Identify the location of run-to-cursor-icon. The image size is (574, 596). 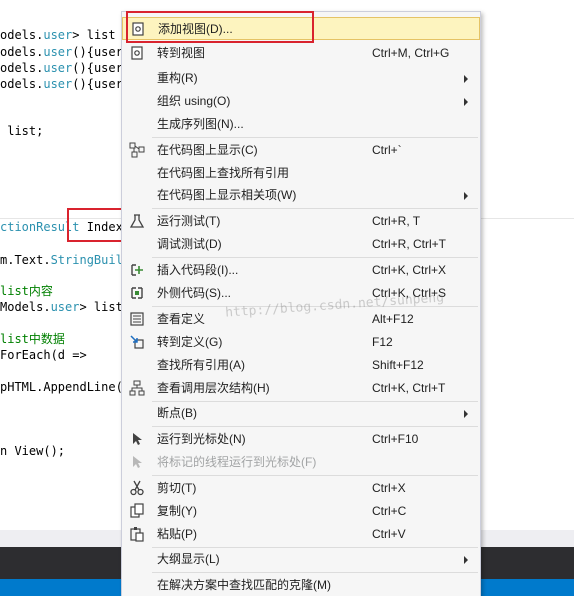
(137, 439).